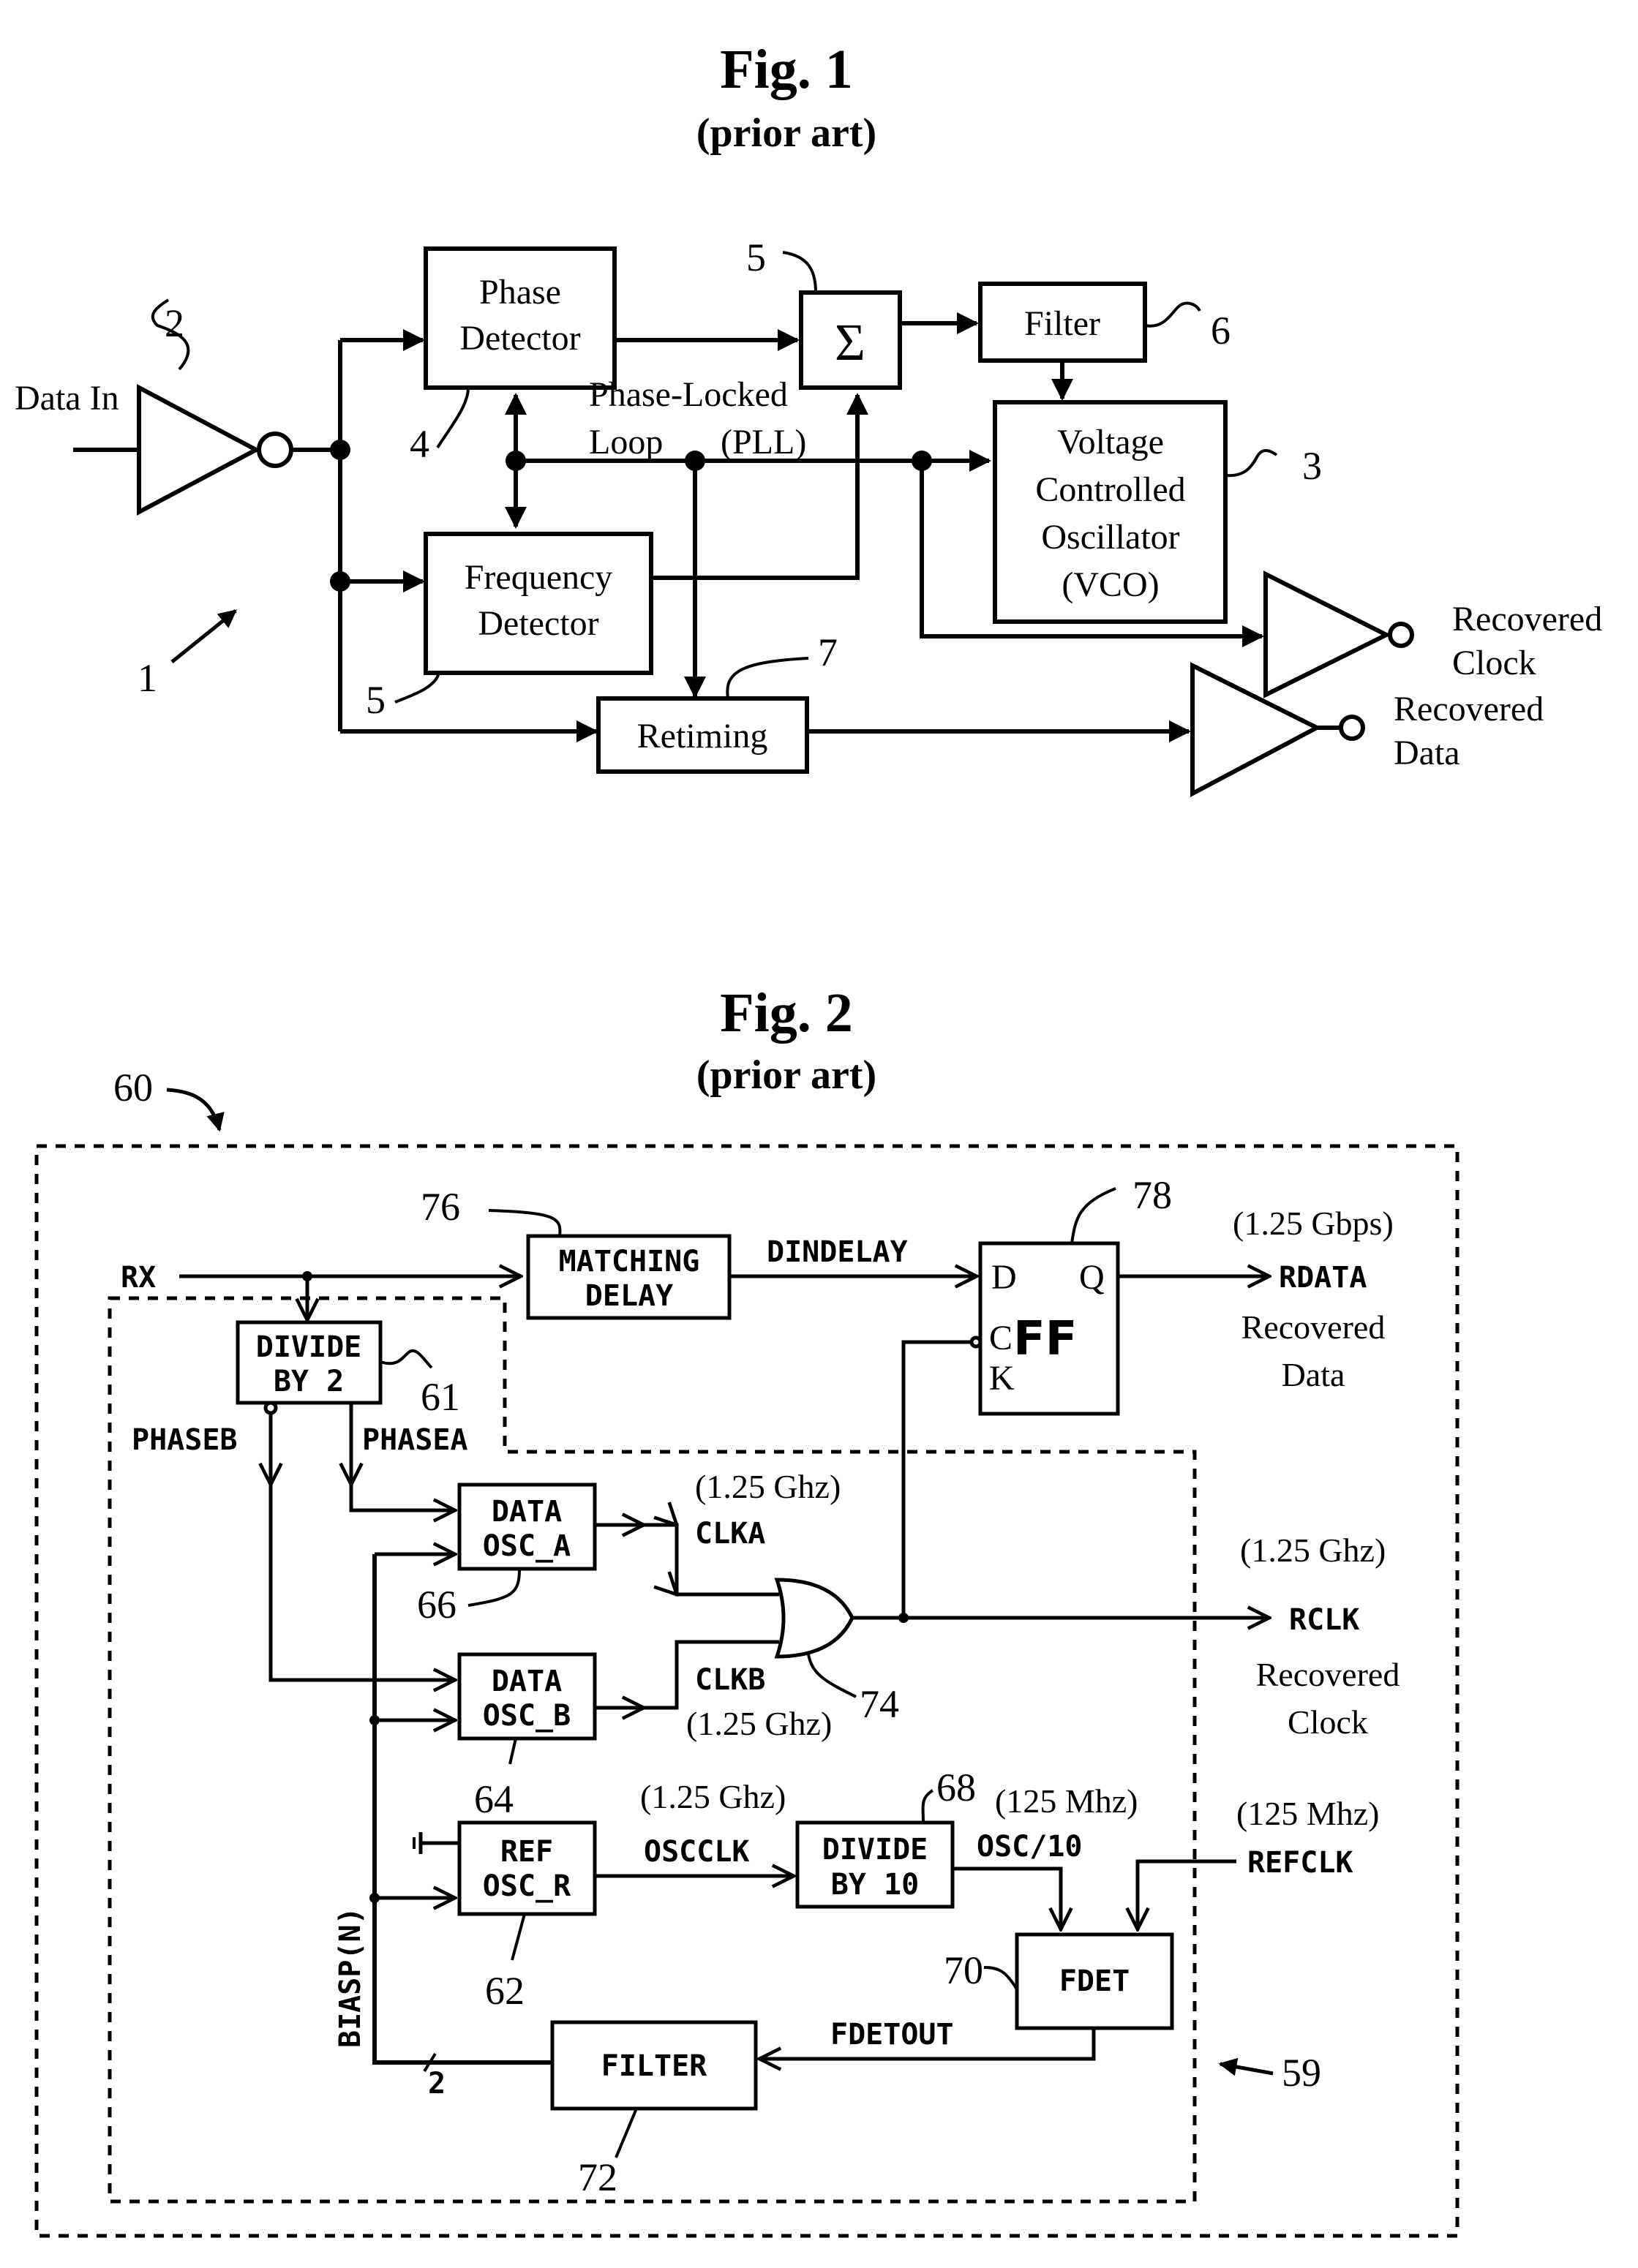 Image resolution: width=1638 pixels, height=2268 pixels. I want to click on summing-junction-block: Σ, so click(851, 340).